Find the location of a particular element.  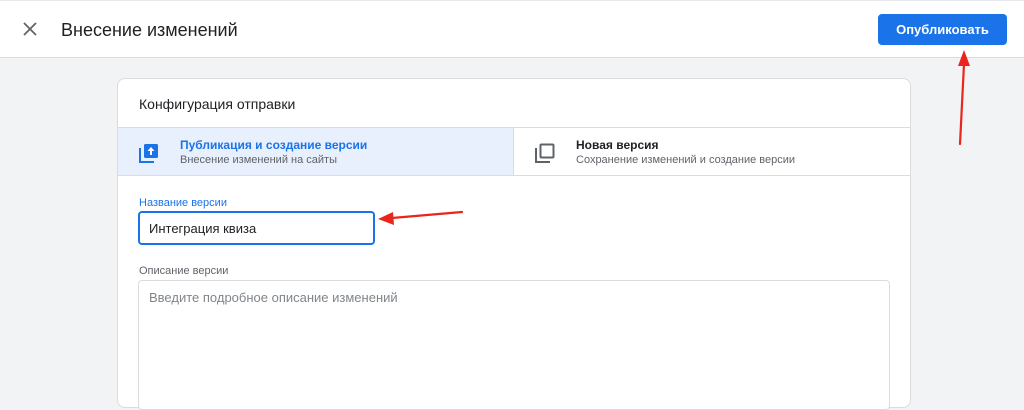

version-description-label: Описание версии is located at coordinates (184, 271).